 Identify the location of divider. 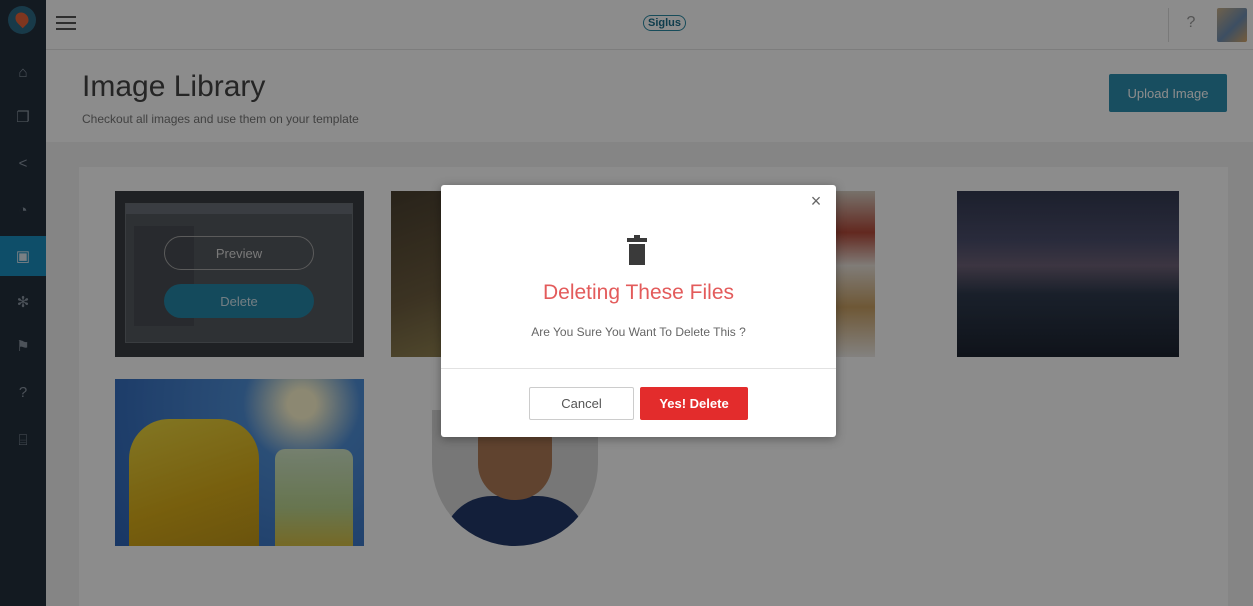
(638, 368).